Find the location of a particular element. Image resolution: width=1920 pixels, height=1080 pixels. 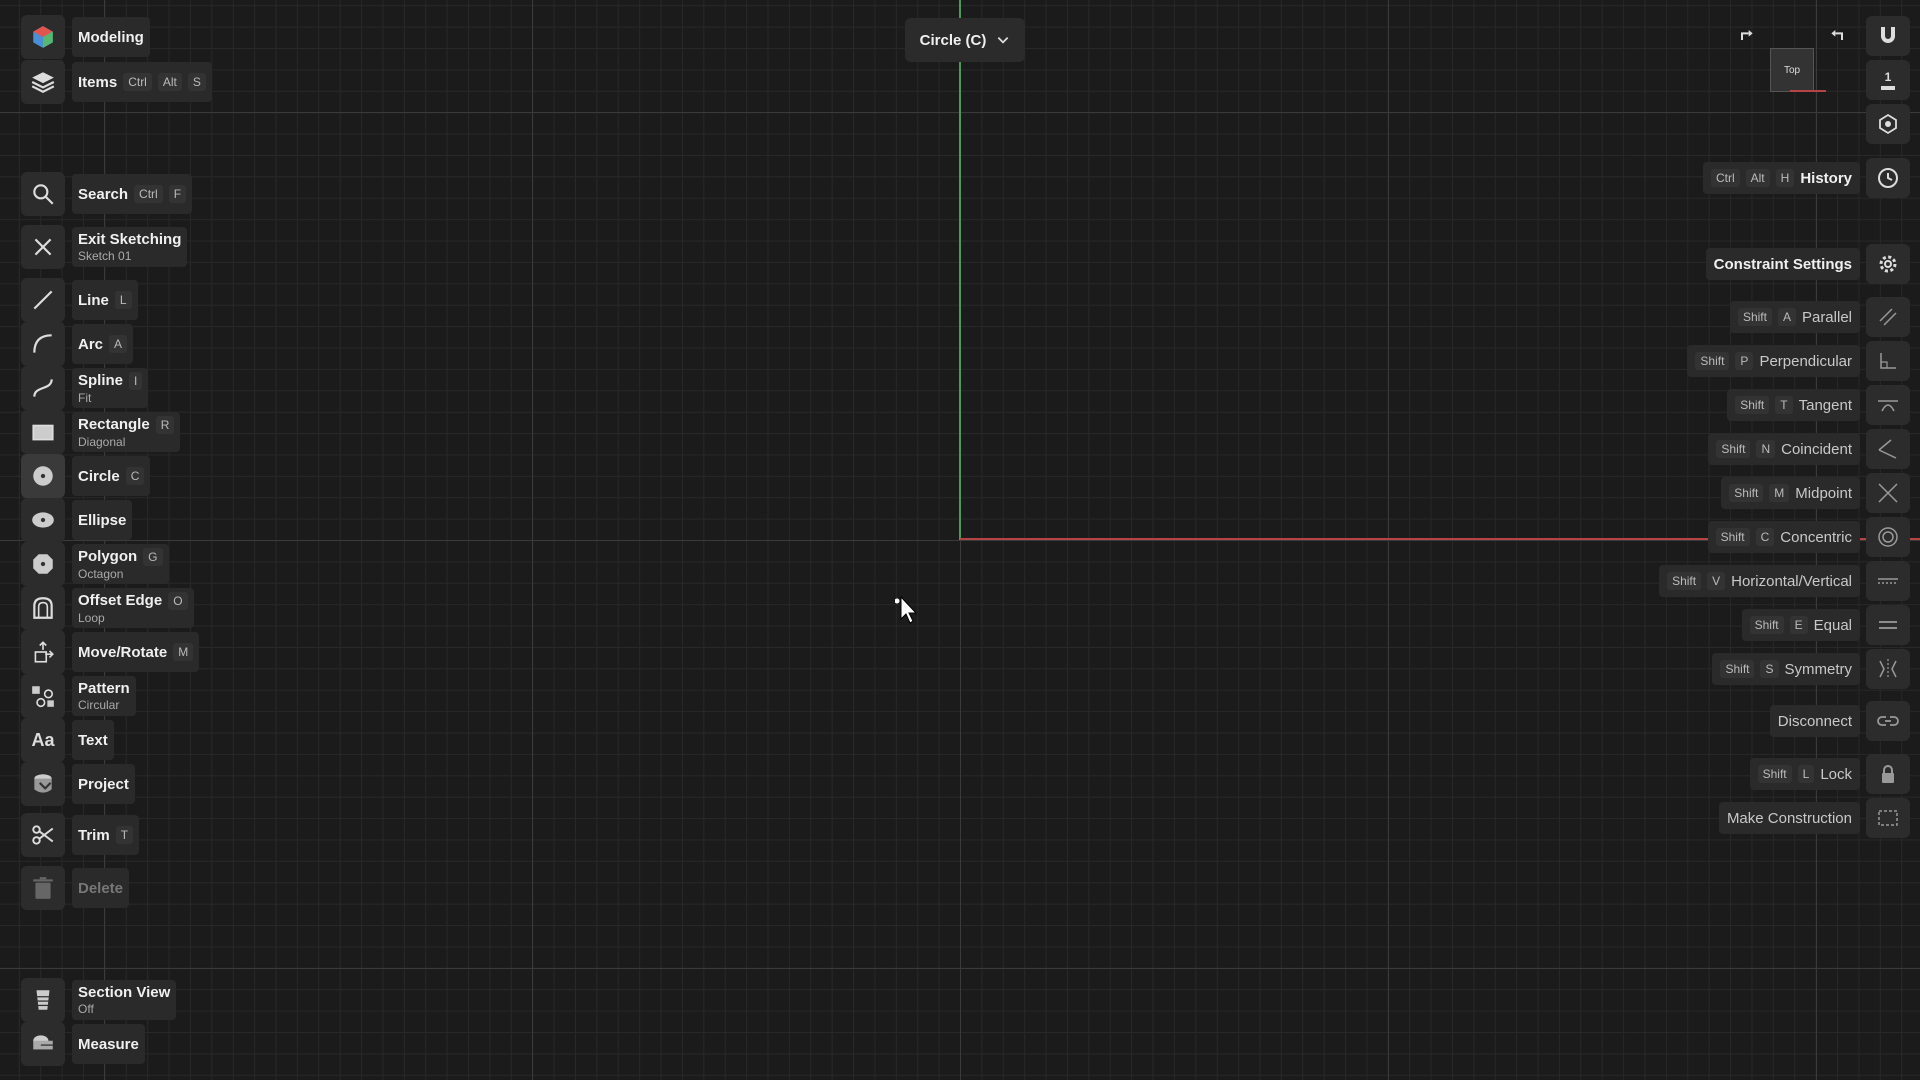

project-tool-label: Project is located at coordinates (103, 784).